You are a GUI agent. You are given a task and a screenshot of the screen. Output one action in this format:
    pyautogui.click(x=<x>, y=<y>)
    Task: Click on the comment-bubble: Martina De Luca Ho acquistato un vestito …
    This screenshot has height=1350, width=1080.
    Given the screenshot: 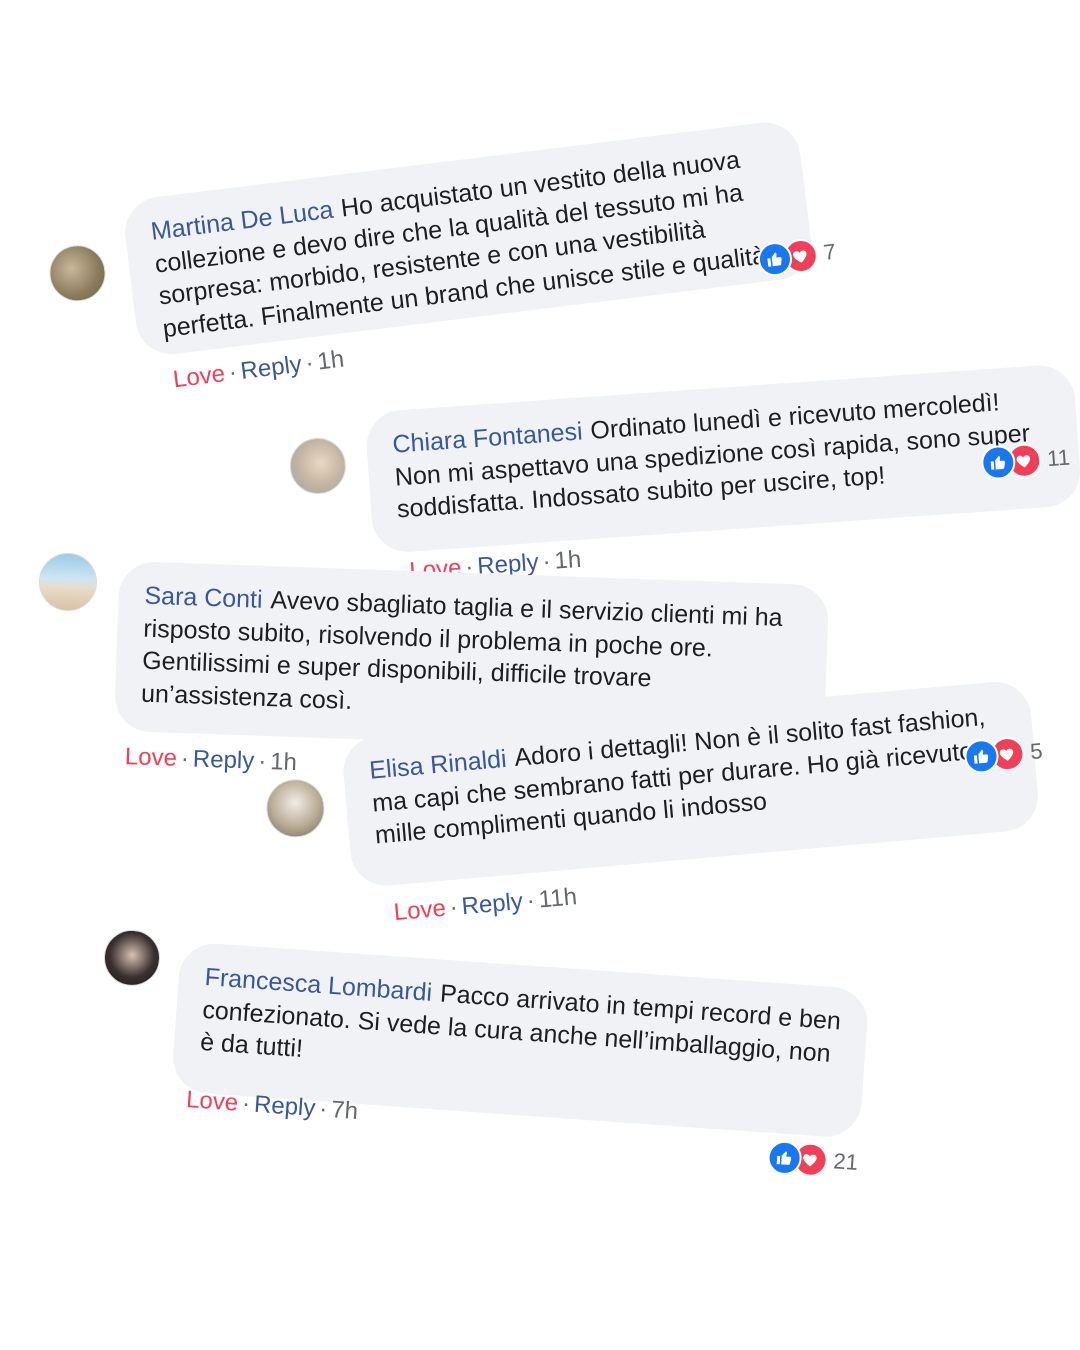 What is the action you would take?
    pyautogui.click(x=468, y=238)
    